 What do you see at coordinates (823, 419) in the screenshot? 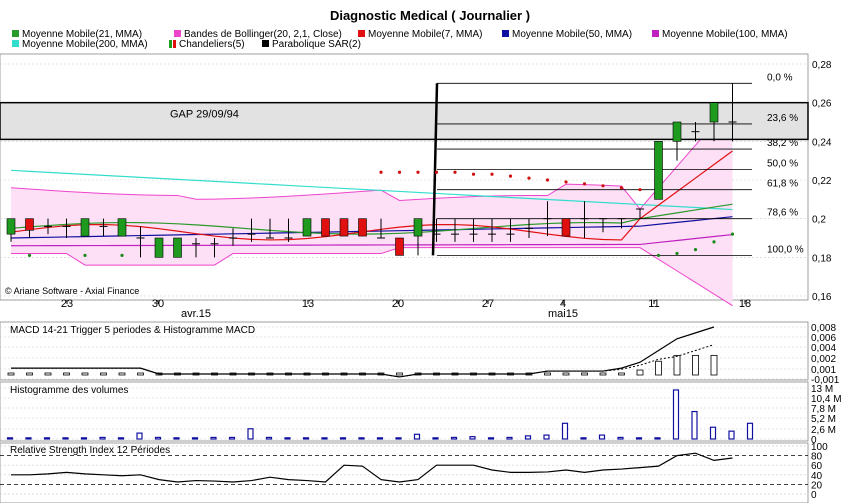
I see `volume-tick-label: 5,2 M` at bounding box center [823, 419].